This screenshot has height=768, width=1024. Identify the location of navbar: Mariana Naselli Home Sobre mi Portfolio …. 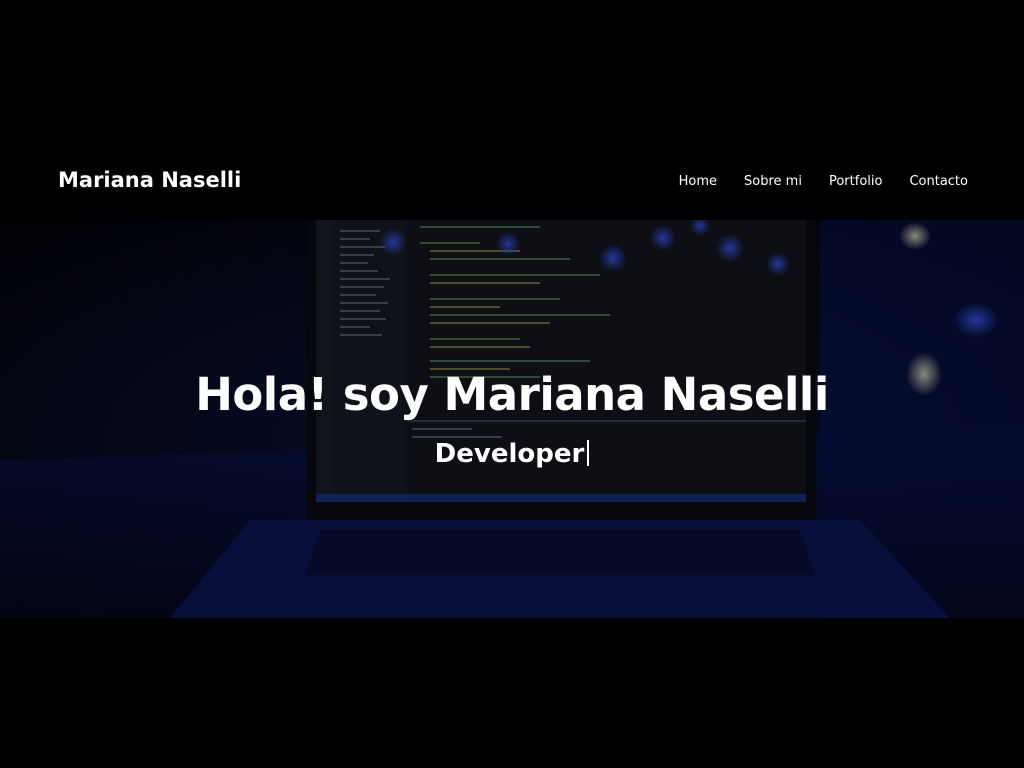
(512, 185).